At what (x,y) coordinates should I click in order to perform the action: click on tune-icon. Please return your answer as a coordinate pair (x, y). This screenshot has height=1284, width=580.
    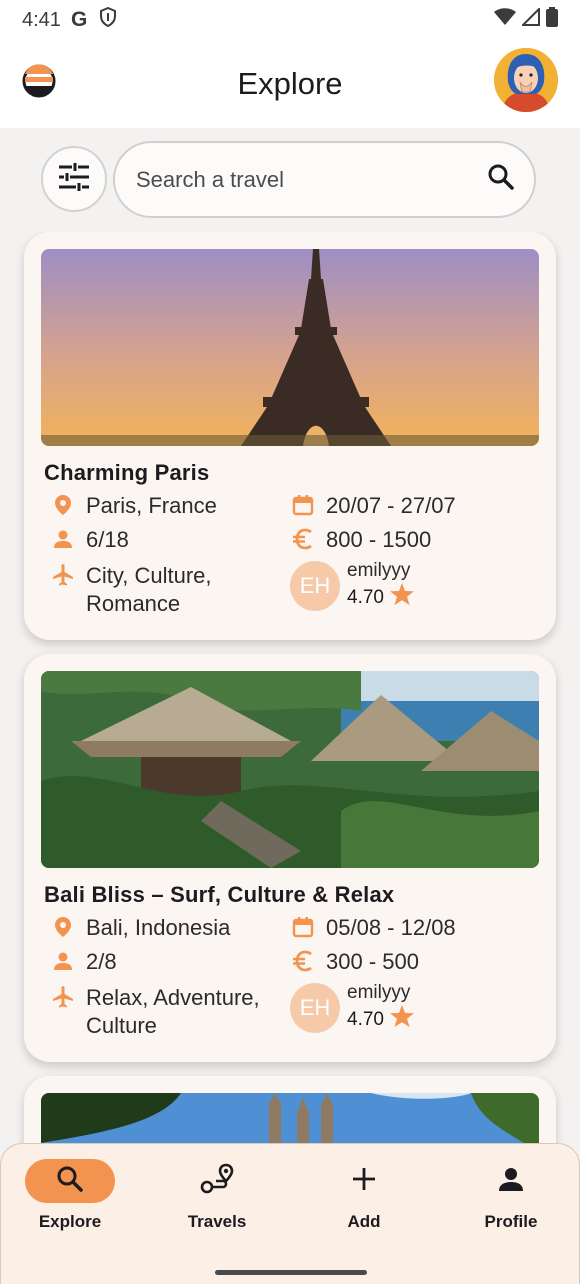
    Looking at the image, I should click on (74, 179).